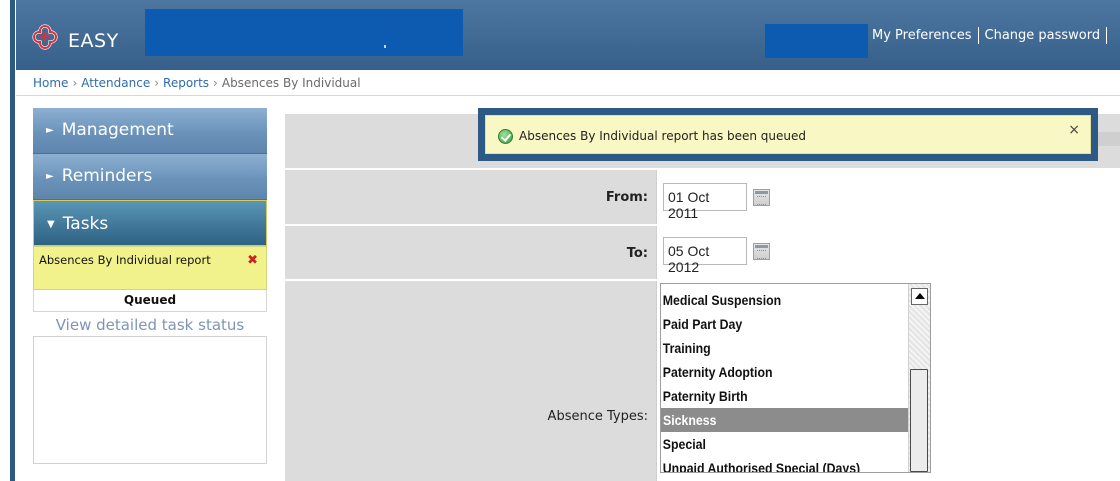 The height and width of the screenshot is (481, 1120). I want to click on list-item: Paternity Adoption, so click(784, 372).